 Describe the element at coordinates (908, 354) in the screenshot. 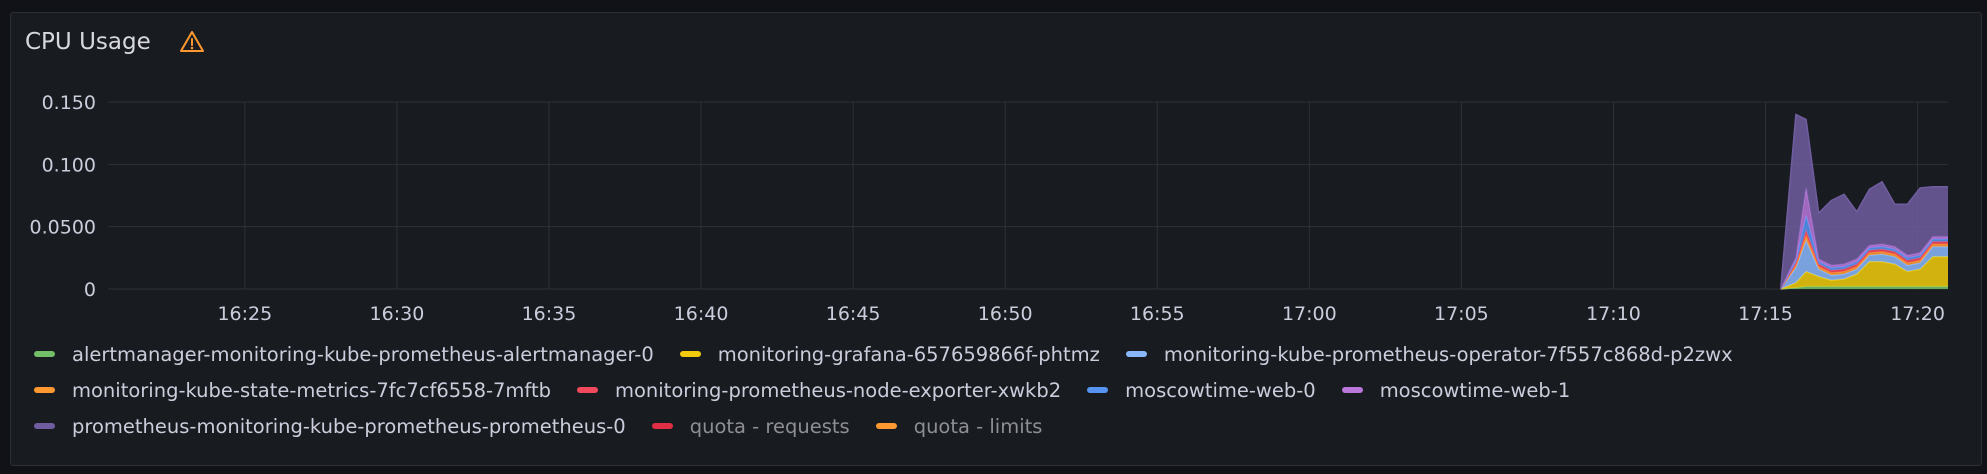

I see `legend-label: monitoring-grafana-657659866f-phtmz` at that location.